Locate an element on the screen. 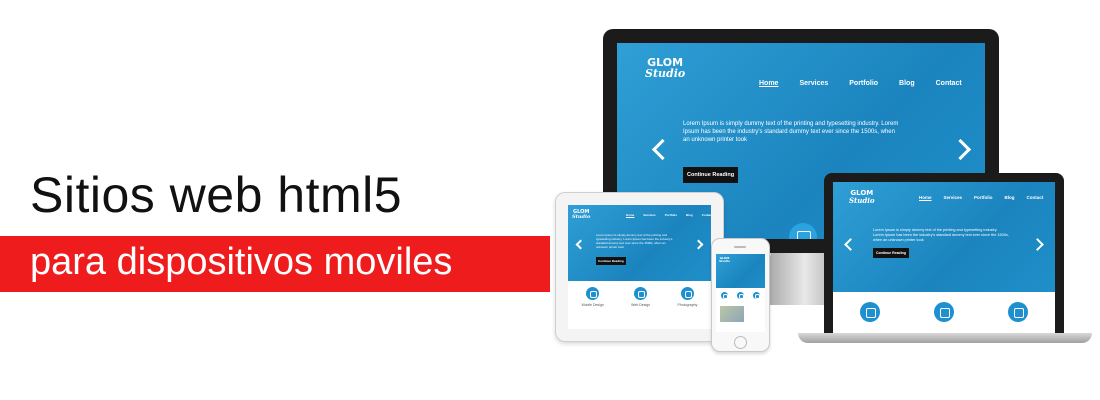  nav-services: Services is located at coordinates (813, 83).